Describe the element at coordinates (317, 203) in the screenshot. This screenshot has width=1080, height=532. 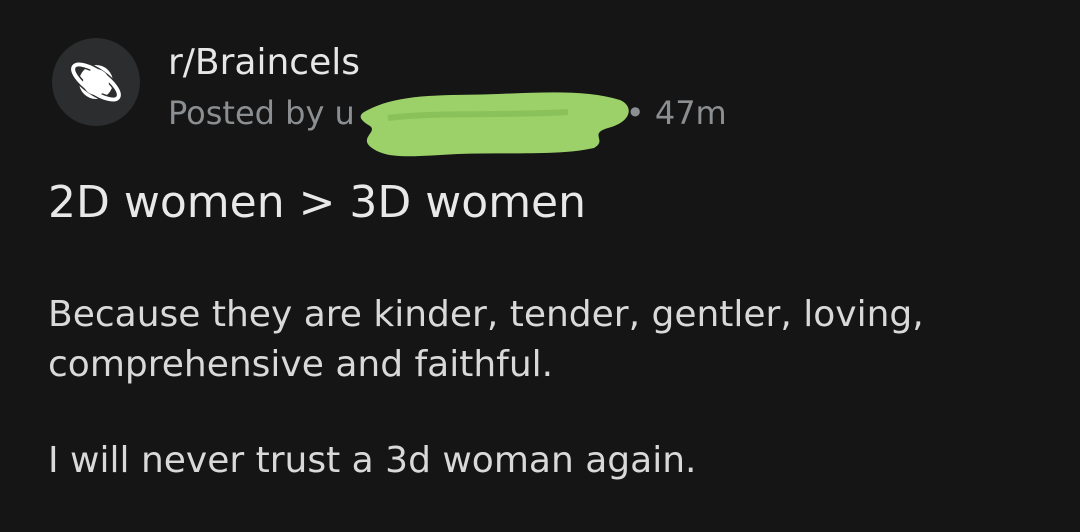
I see `post-title: 2D women > 3D women` at that location.